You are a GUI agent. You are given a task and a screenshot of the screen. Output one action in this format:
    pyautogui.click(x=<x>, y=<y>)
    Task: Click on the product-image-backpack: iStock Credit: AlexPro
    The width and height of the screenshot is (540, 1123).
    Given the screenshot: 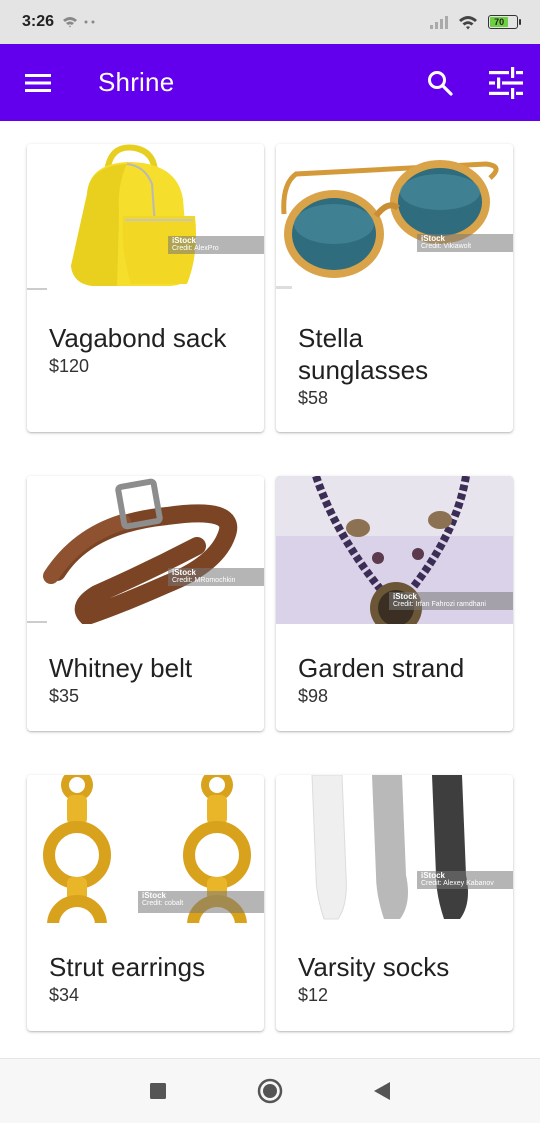 What is the action you would take?
    pyautogui.click(x=145, y=218)
    